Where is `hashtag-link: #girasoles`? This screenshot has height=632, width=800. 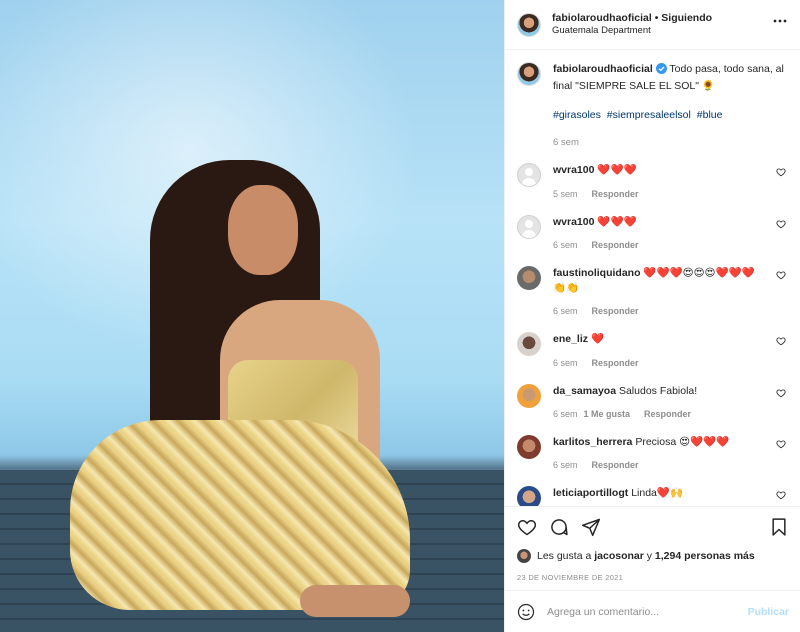 hashtag-link: #girasoles is located at coordinates (577, 115).